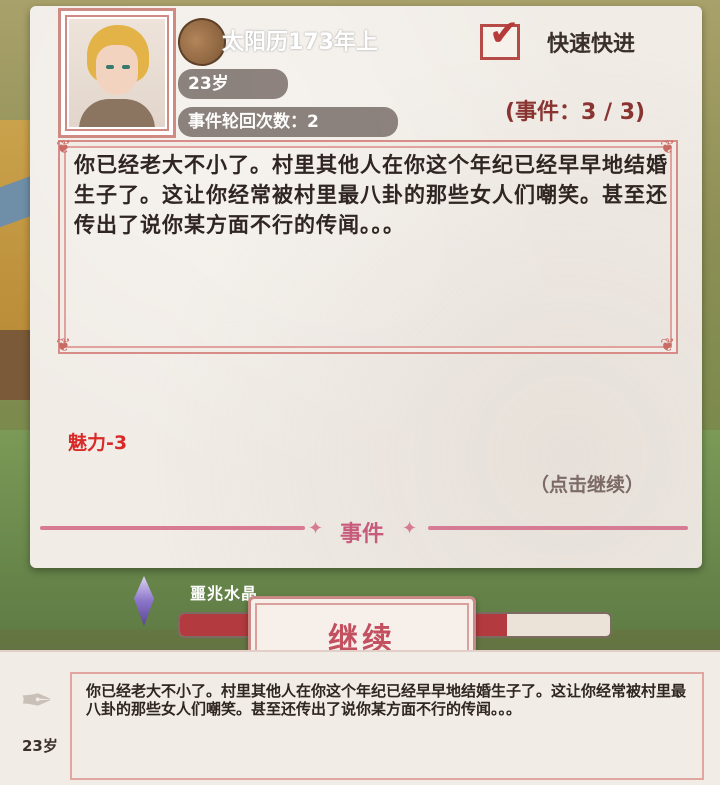  I want to click on character-portrait, so click(117, 73).